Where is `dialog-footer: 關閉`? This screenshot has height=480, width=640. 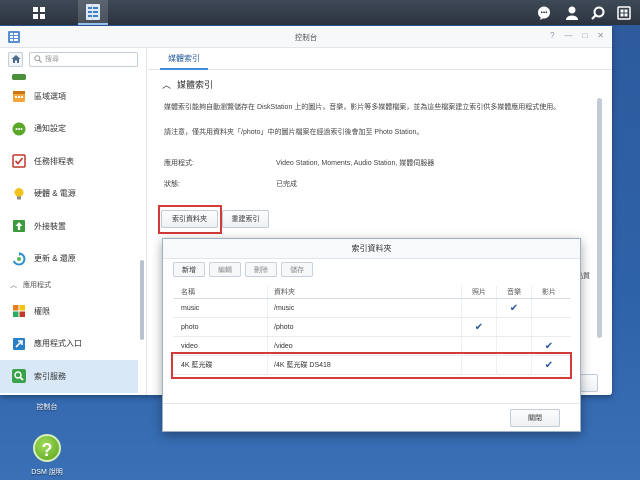
dialog-footer: 關閉 is located at coordinates (371, 417).